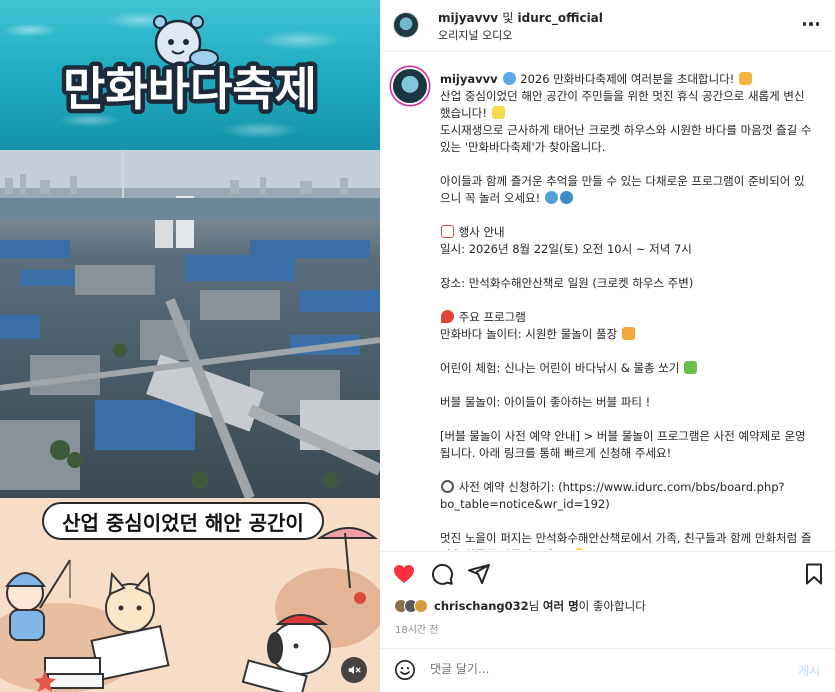  What do you see at coordinates (421, 606) in the screenshot?
I see `liker-avatar` at bounding box center [421, 606].